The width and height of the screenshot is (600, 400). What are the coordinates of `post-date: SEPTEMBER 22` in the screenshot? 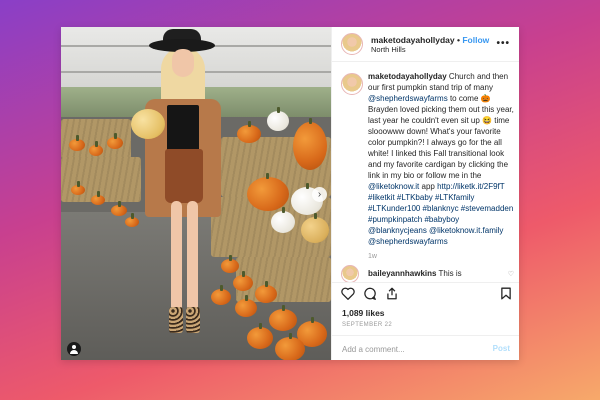 It's located at (367, 325).